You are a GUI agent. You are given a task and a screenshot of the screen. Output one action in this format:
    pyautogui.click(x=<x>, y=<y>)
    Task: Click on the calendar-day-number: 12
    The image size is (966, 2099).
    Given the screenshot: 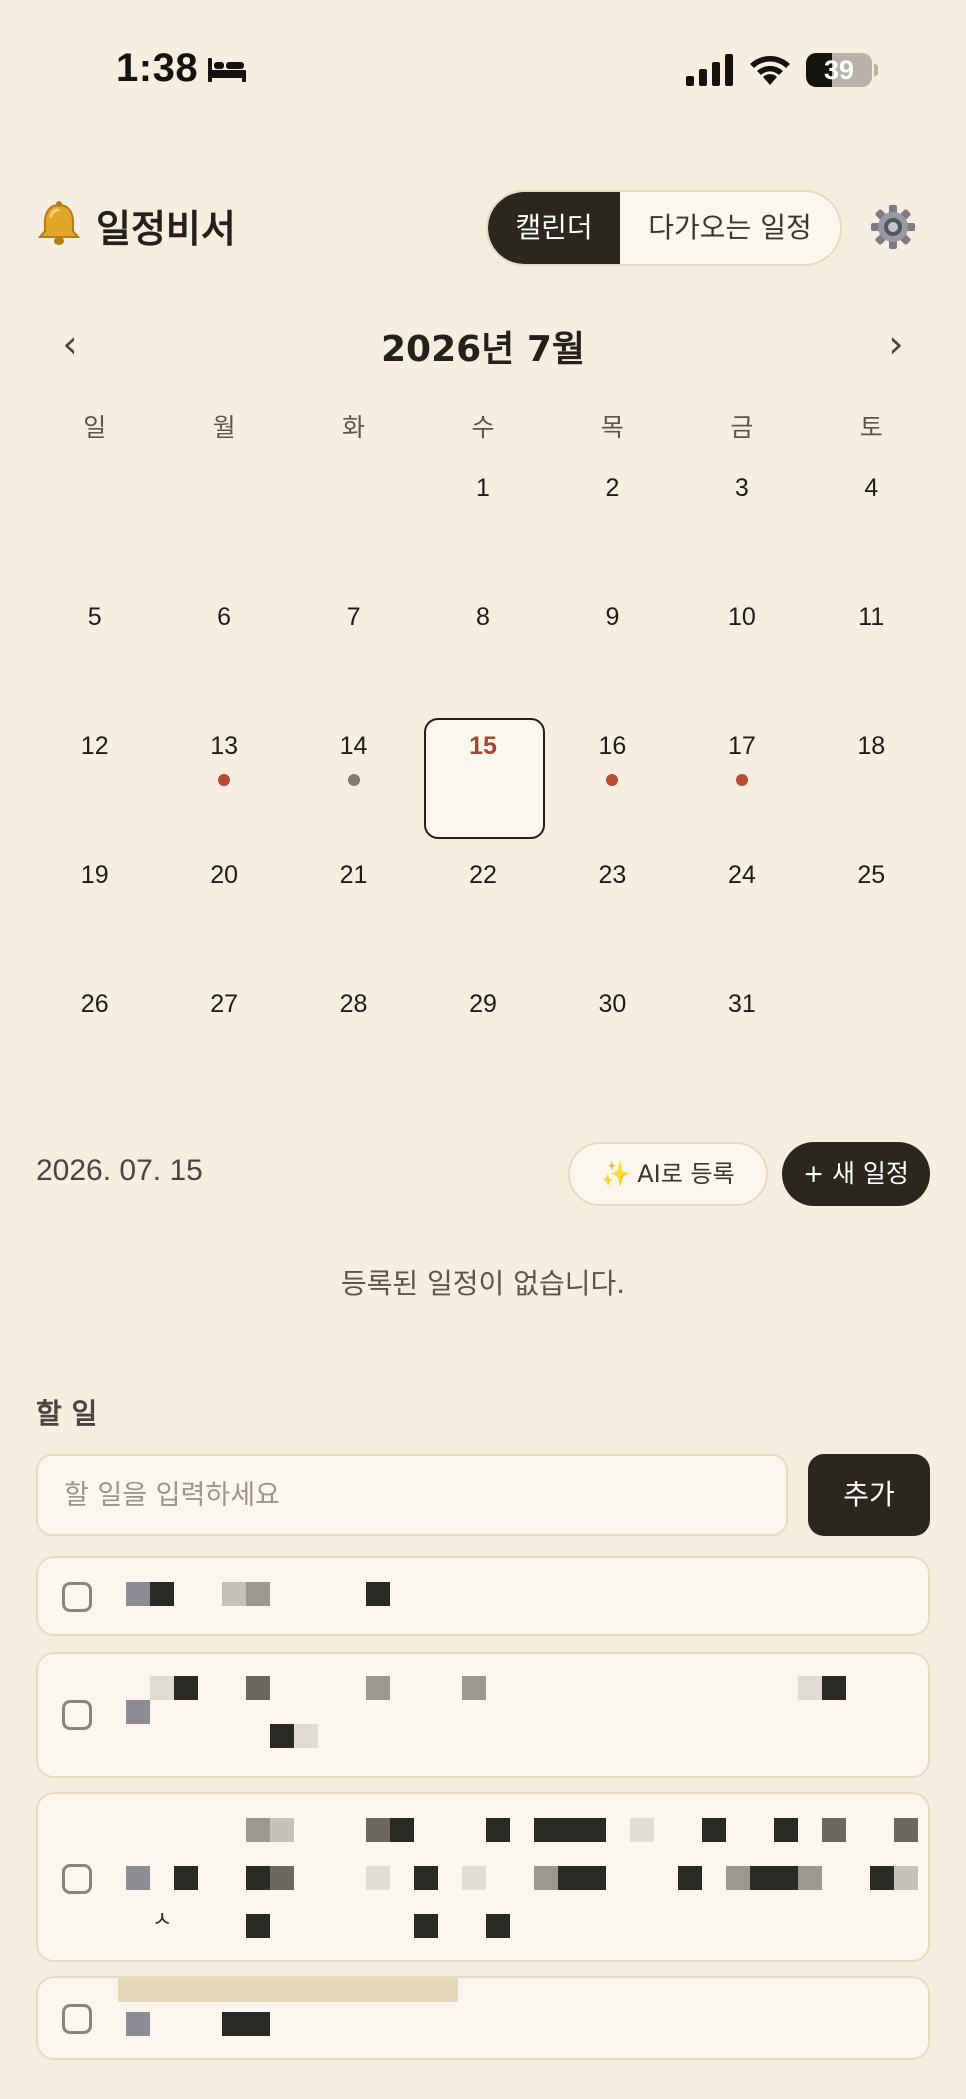 What is the action you would take?
    pyautogui.click(x=94, y=746)
    